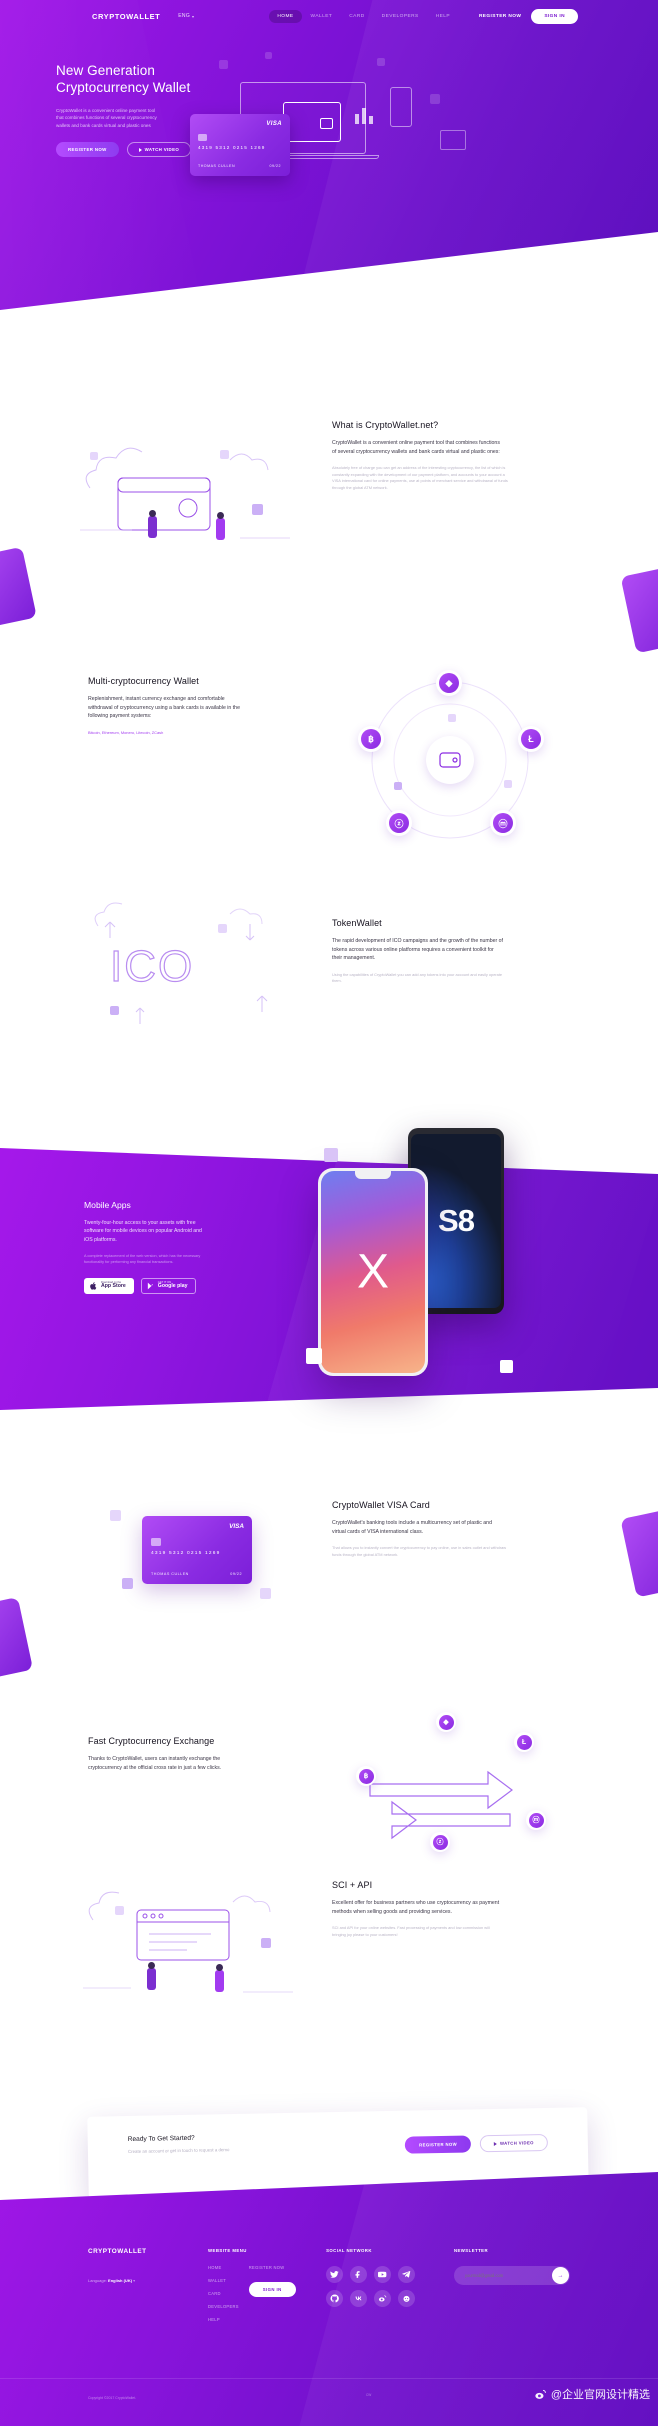  I want to click on footer-link-help: HELP, so click(223, 2319).